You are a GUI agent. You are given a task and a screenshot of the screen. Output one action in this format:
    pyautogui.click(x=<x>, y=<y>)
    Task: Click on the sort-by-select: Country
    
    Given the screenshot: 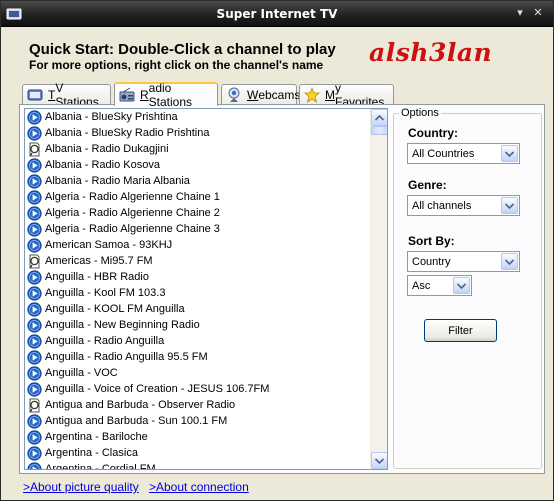 What is the action you would take?
    pyautogui.click(x=463, y=261)
    